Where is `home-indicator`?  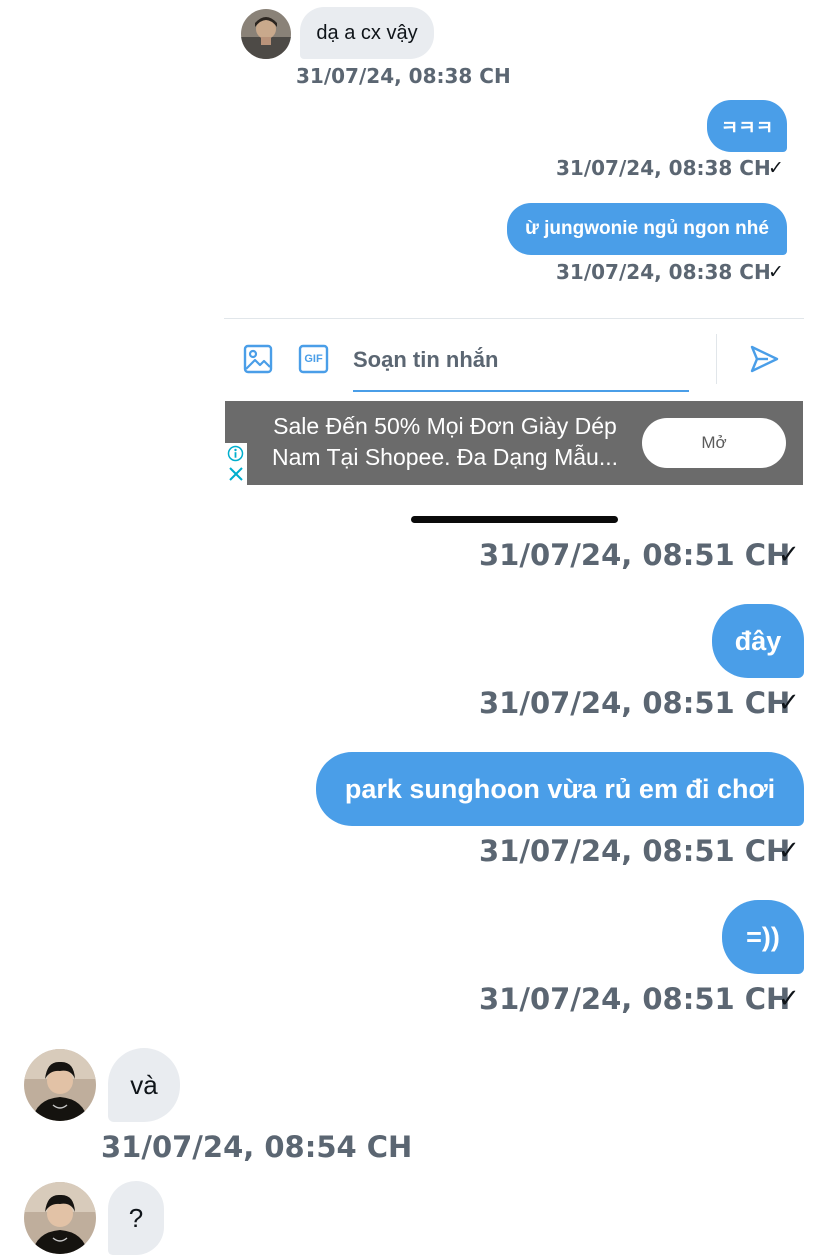 home-indicator is located at coordinates (514, 519).